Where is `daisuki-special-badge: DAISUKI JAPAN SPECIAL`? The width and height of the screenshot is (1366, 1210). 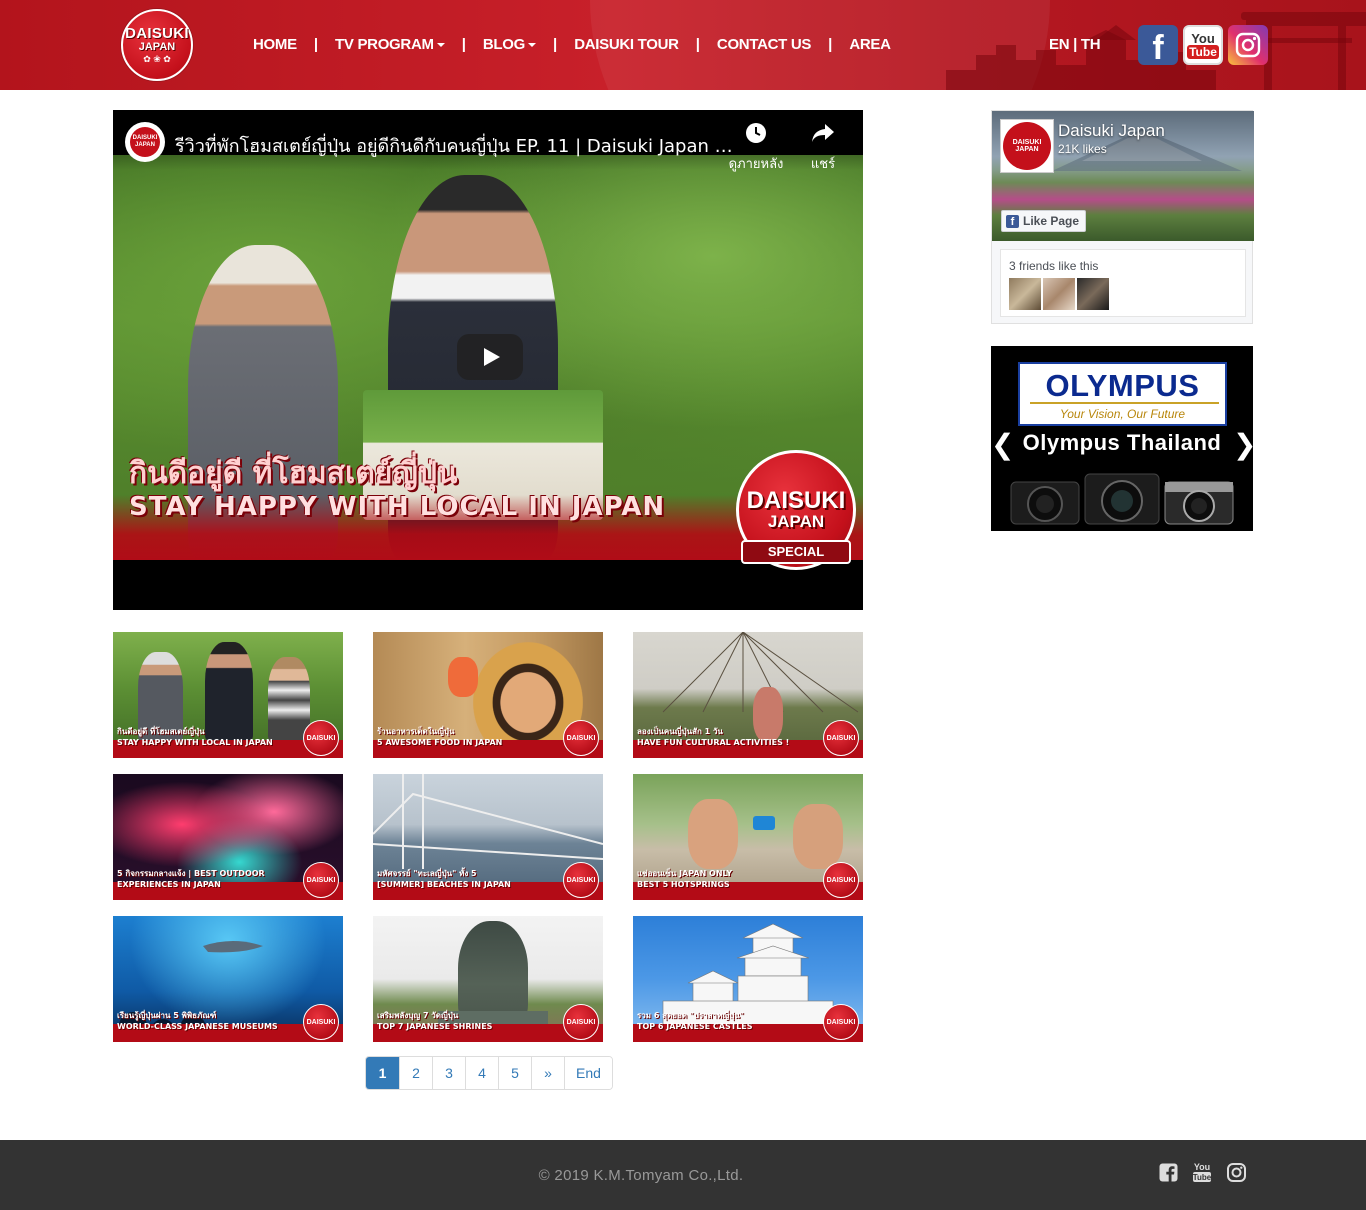
daisuki-special-badge: DAISUKI JAPAN SPECIAL is located at coordinates (796, 510).